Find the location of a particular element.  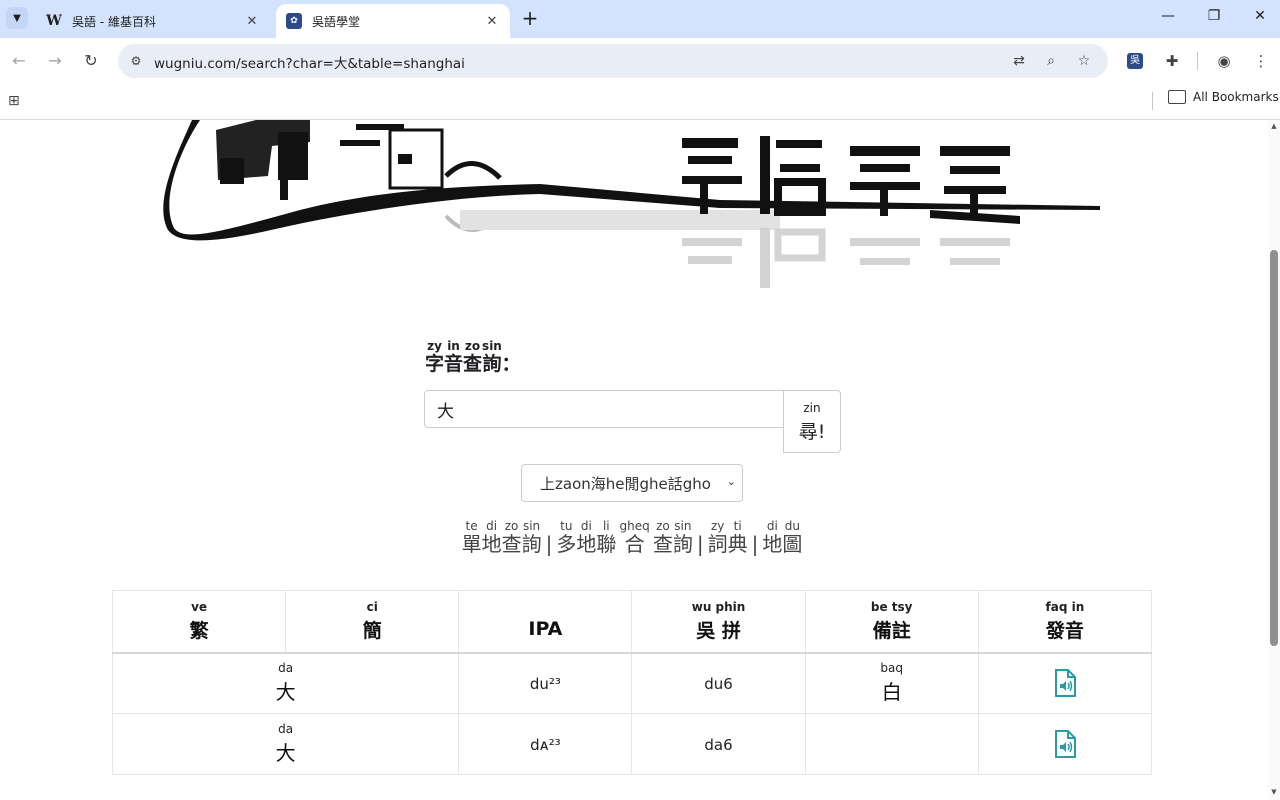

page-scrollbar: ▲ ▼ is located at coordinates (1274, 460).